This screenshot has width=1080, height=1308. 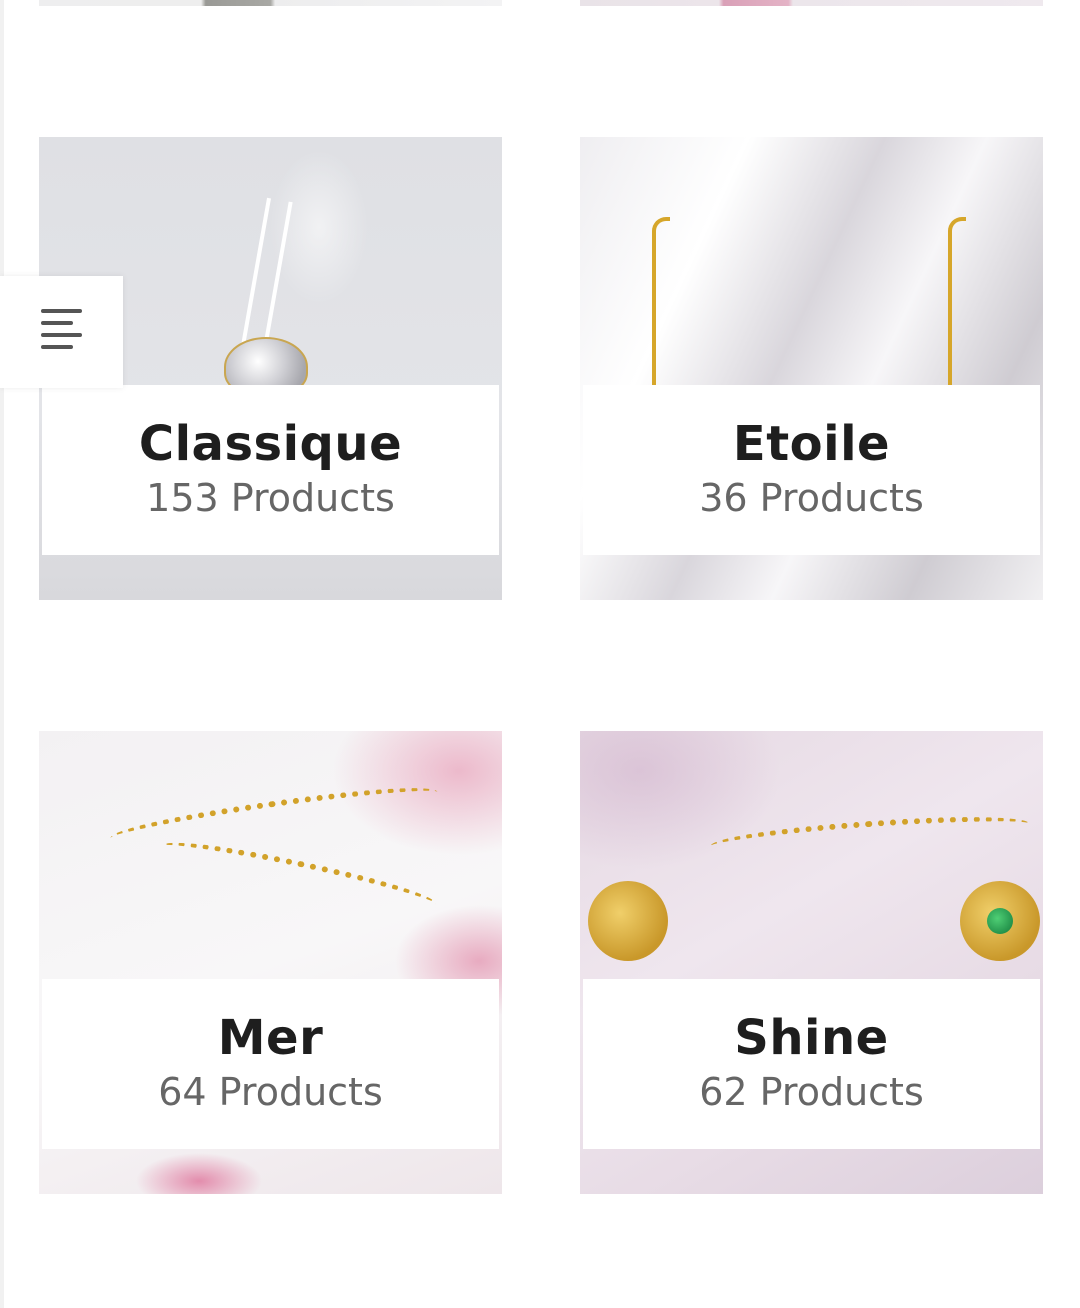 What do you see at coordinates (256, 272) in the screenshot?
I see `hair-pin-shape` at bounding box center [256, 272].